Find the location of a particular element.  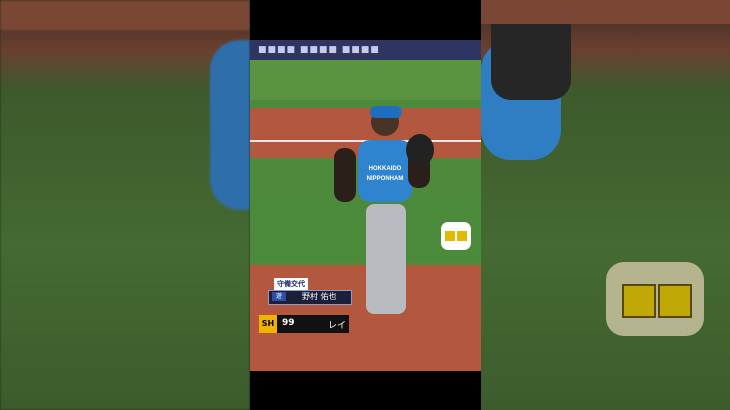

left-arm is located at coordinates (345, 175).